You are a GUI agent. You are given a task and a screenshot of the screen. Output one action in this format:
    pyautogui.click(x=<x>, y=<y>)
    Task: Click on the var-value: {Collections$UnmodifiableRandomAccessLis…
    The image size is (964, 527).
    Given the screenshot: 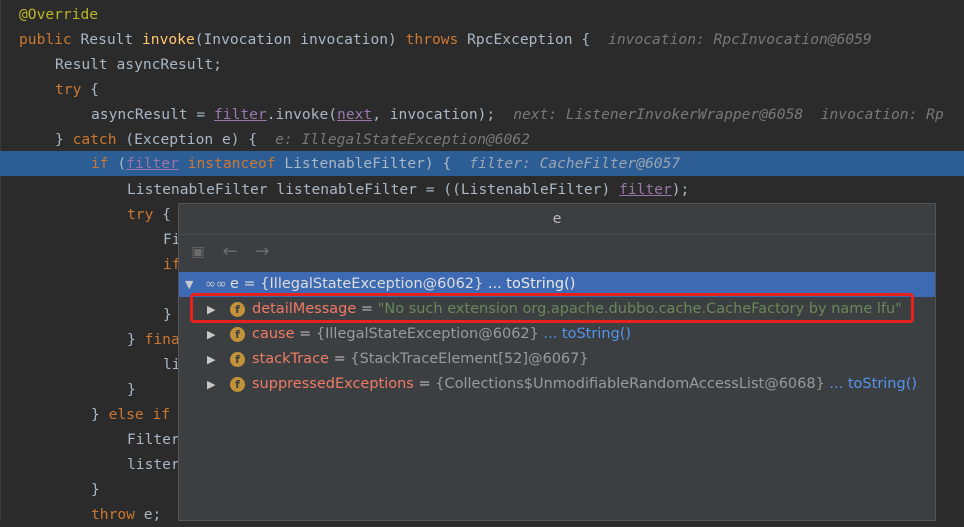 What is the action you would take?
    pyautogui.click(x=630, y=384)
    